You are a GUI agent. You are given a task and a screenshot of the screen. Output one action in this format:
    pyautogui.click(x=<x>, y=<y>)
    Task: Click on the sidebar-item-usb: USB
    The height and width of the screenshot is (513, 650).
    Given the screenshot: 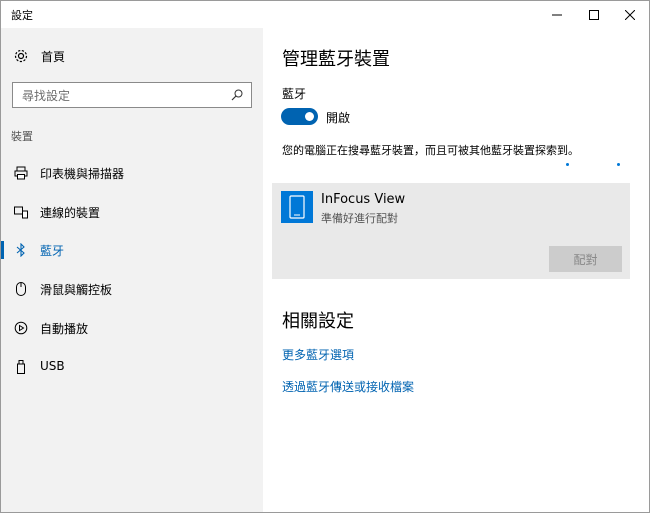 What is the action you would take?
    pyautogui.click(x=132, y=367)
    